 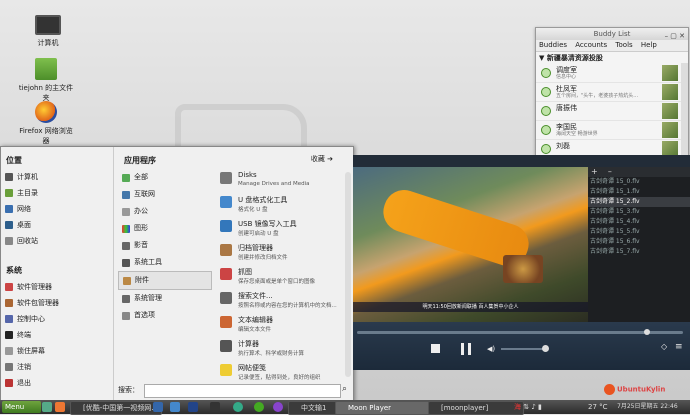 What do you see at coordinates (57, 351) in the screenshot?
I see `system-lock-screen: 锁住屏幕` at bounding box center [57, 351].